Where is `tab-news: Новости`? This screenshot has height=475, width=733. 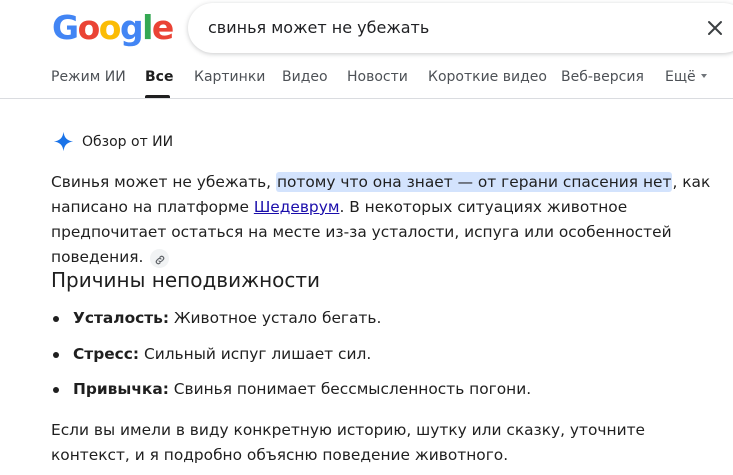
tab-news: Новости is located at coordinates (377, 77).